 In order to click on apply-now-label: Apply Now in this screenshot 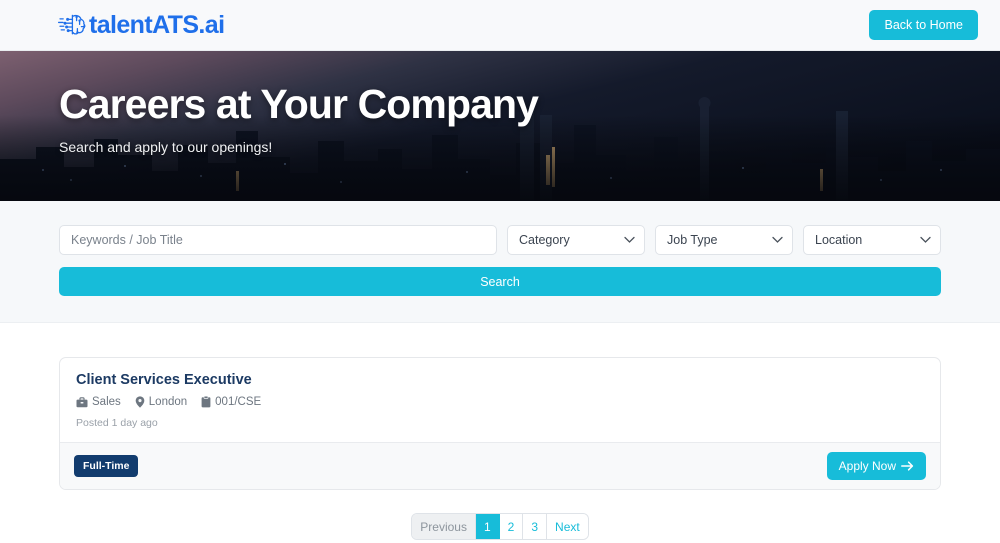, I will do `click(867, 466)`.